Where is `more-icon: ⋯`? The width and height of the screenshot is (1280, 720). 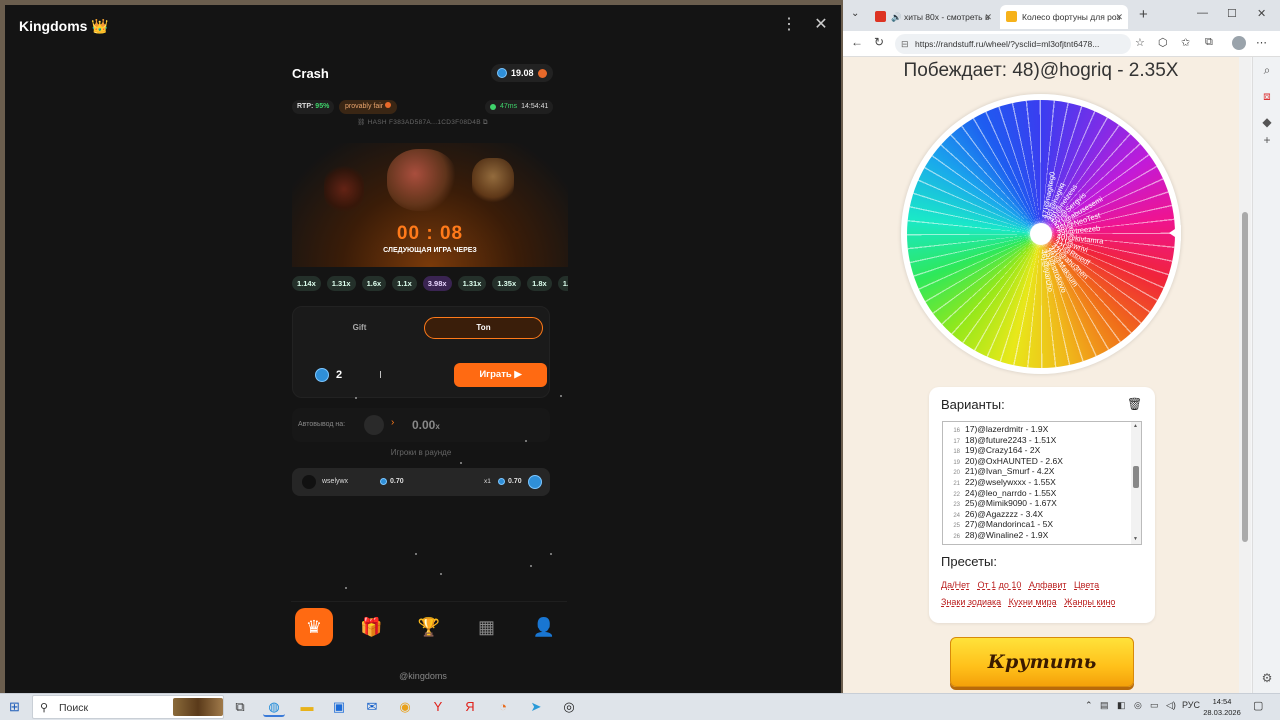
more-icon: ⋯ is located at coordinates (1261, 42).